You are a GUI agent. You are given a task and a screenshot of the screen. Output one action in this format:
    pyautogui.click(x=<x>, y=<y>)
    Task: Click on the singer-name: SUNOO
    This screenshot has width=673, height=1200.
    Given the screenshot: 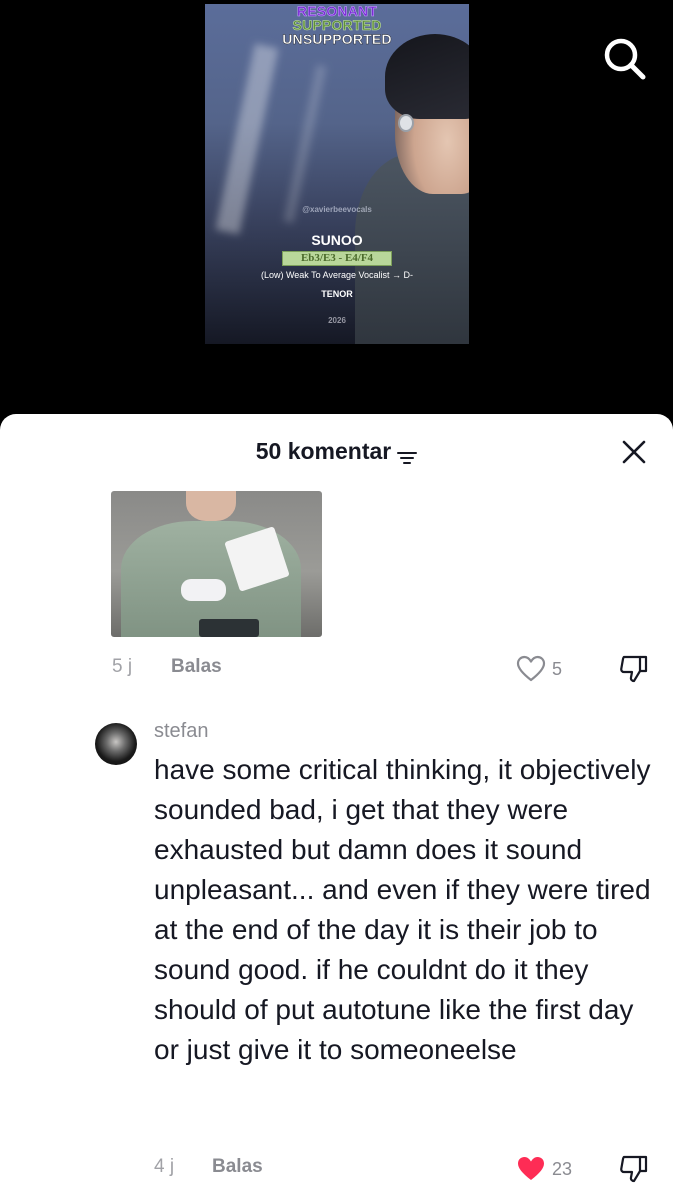 What is the action you would take?
    pyautogui.click(x=337, y=240)
    